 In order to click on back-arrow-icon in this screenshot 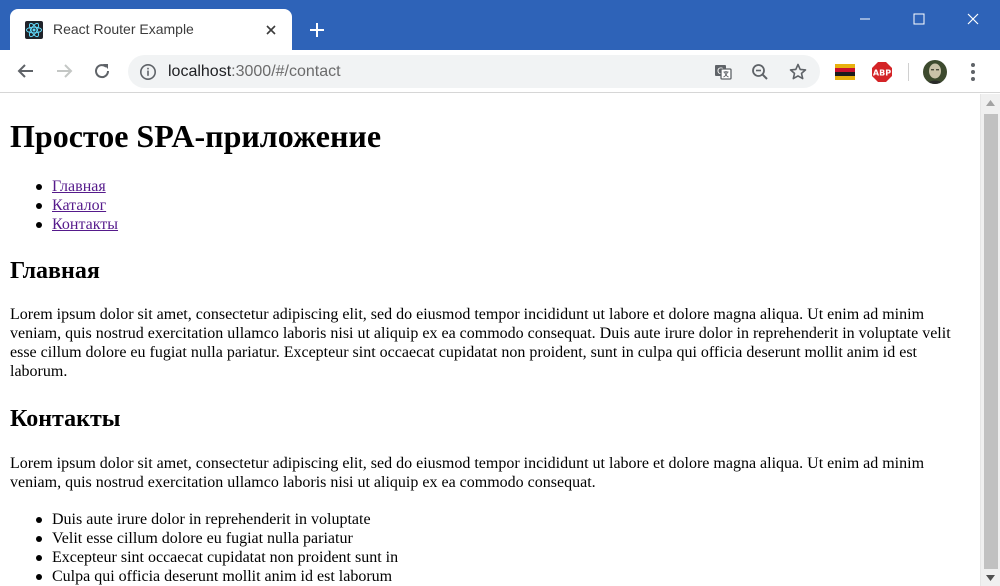, I will do `click(26, 71)`.